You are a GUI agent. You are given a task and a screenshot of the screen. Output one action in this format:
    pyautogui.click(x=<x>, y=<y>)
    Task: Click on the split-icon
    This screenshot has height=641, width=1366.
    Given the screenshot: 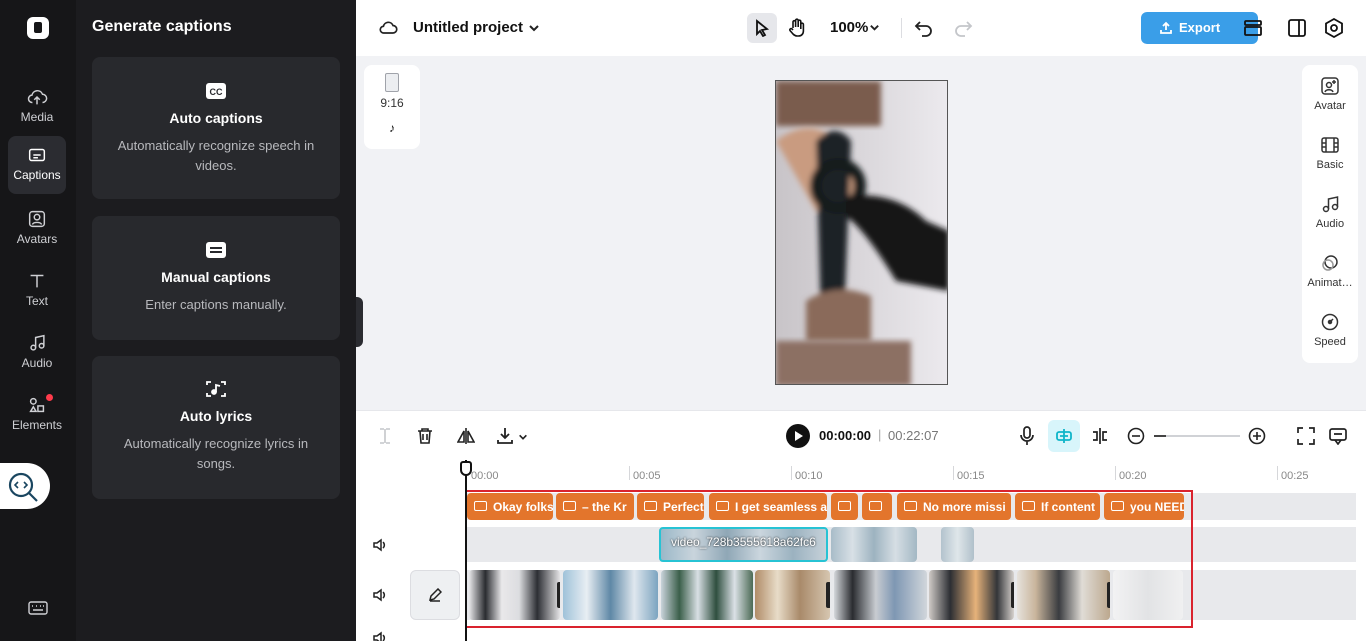 What is the action you would take?
    pyautogui.click(x=385, y=436)
    